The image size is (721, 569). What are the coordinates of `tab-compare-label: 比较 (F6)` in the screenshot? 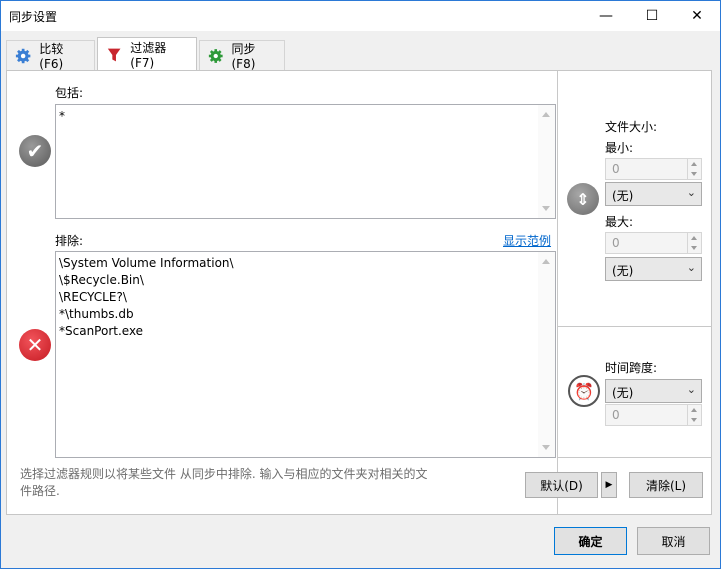 It's located at (51, 56).